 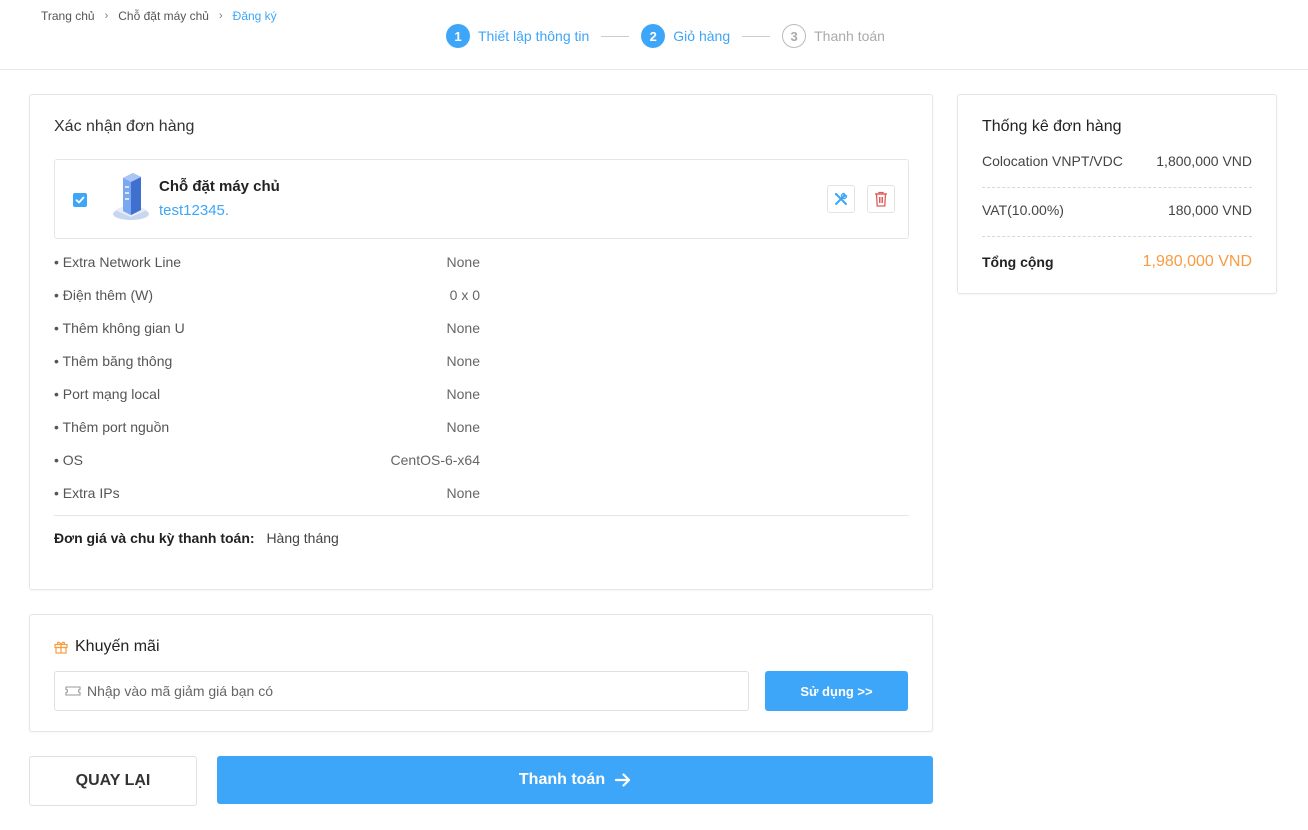 I want to click on spec-value: 0 x 0, so click(x=464, y=294).